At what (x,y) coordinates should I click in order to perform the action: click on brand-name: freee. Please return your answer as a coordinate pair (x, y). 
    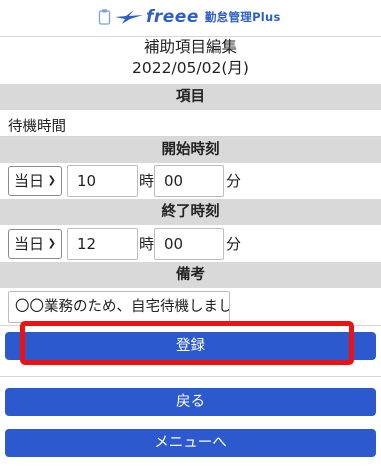
    Looking at the image, I should click on (172, 17).